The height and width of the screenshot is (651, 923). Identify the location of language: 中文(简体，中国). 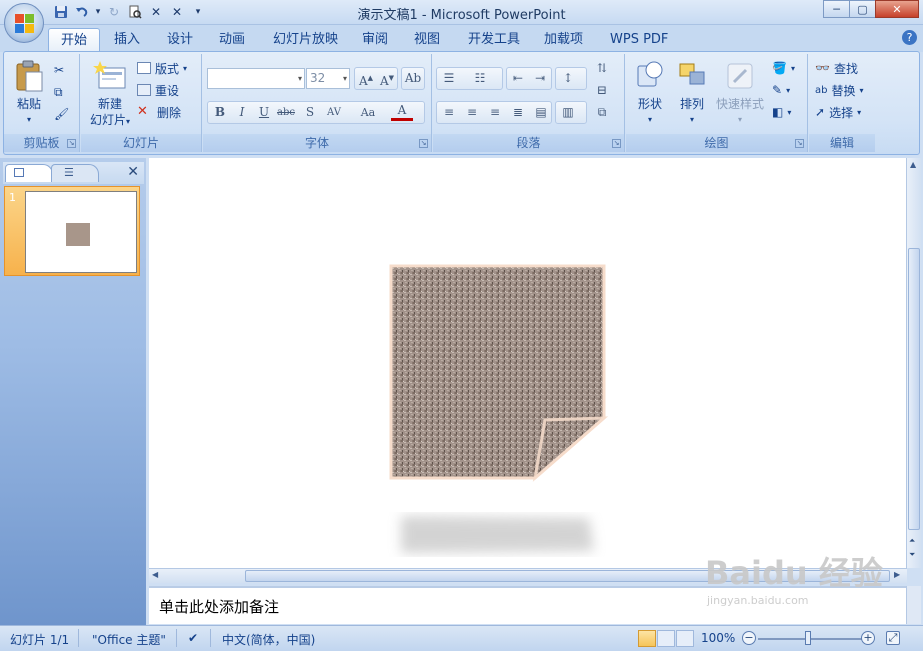
(268, 639).